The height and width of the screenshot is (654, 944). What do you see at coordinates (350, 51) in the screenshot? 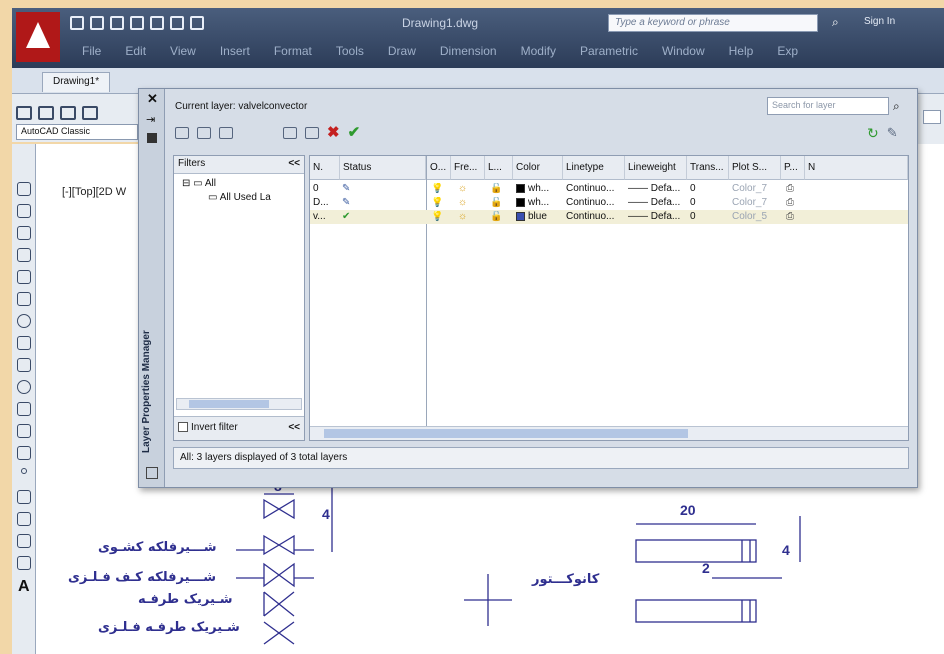
I see `menu-tools: Tools` at bounding box center [350, 51].